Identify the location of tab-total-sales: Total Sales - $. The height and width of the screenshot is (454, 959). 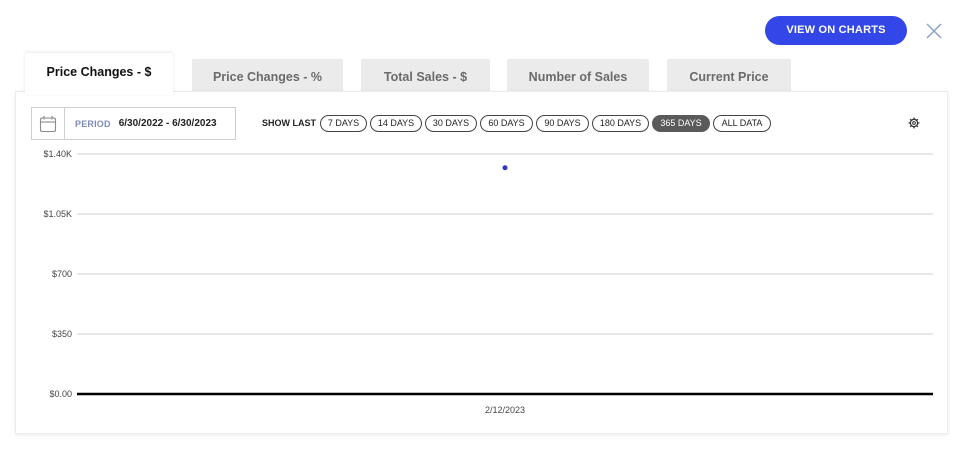
(425, 76).